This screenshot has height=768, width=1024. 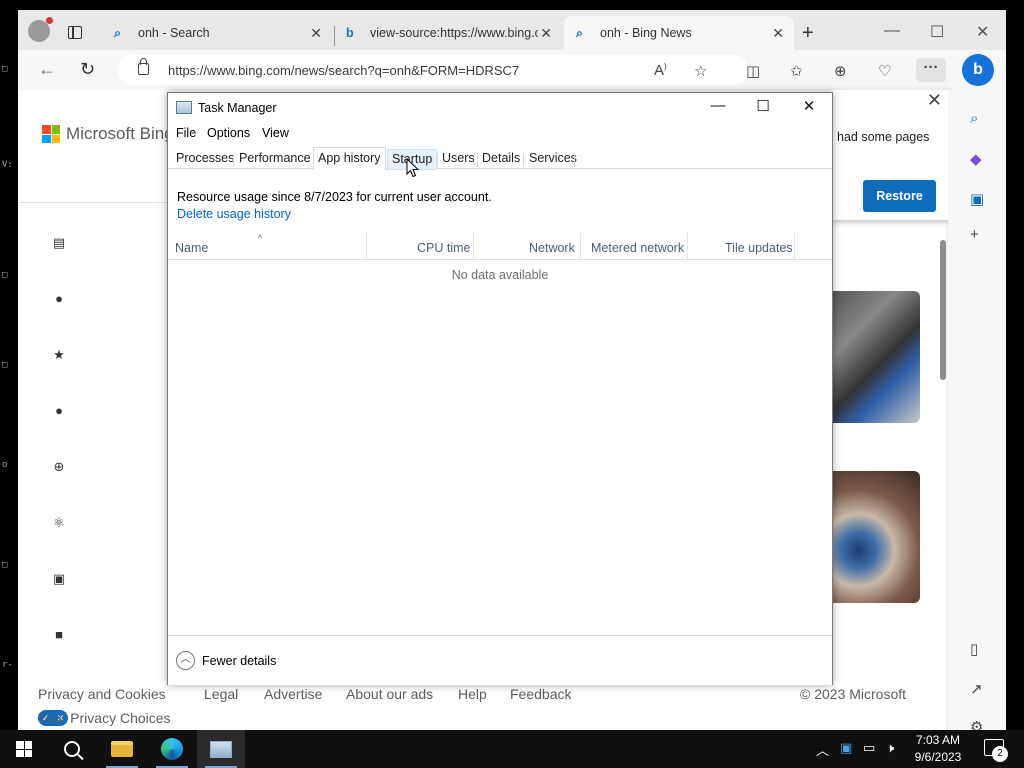 What do you see at coordinates (978, 70) in the screenshot?
I see `bing-chat-icon: b` at bounding box center [978, 70].